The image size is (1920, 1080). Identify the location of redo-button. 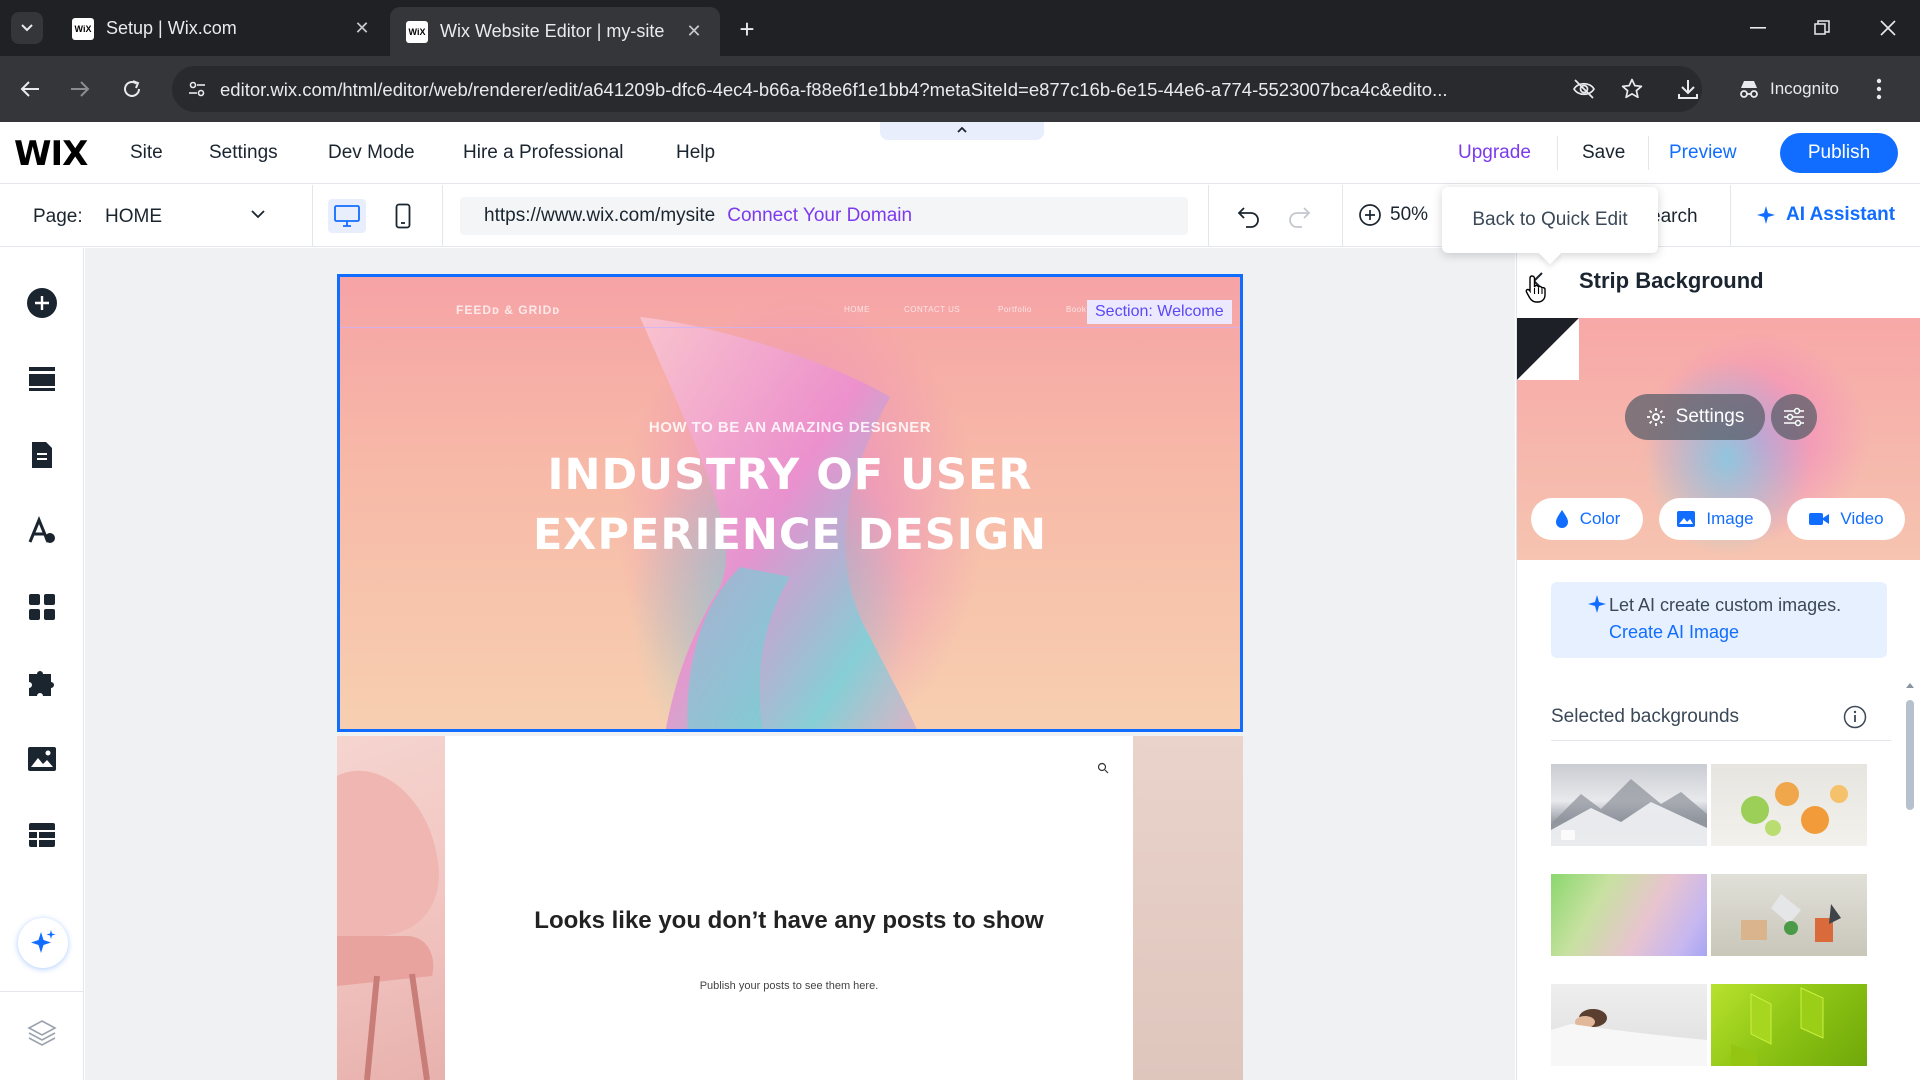
(1299, 216).